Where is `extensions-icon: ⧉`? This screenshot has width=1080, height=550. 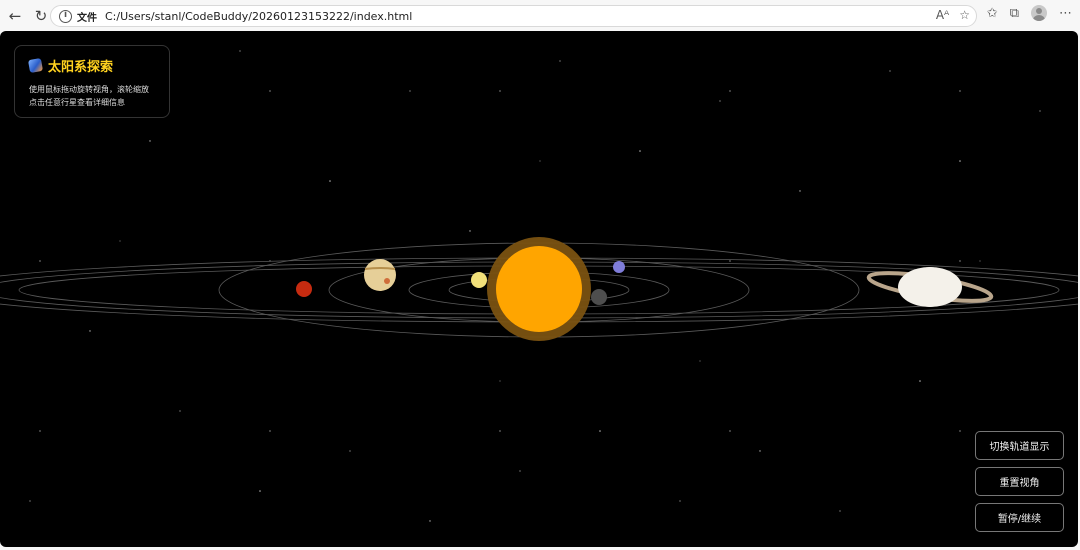
extensions-icon: ⧉ is located at coordinates (1014, 13).